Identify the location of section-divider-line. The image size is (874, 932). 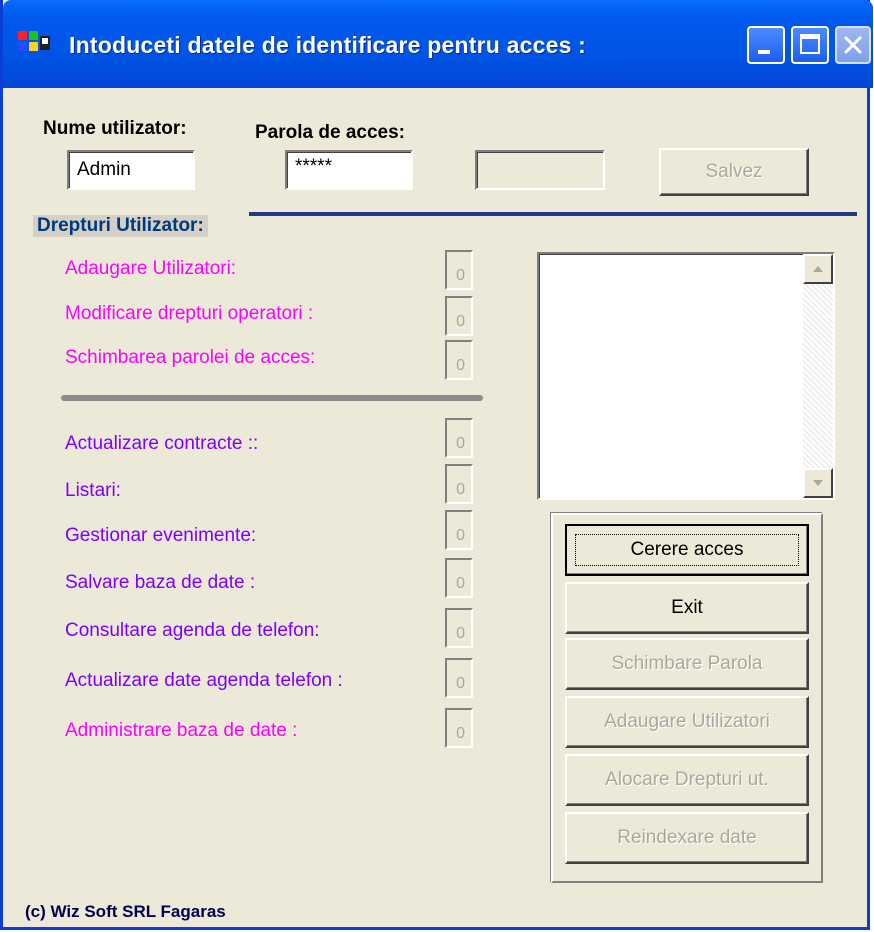
(553, 214).